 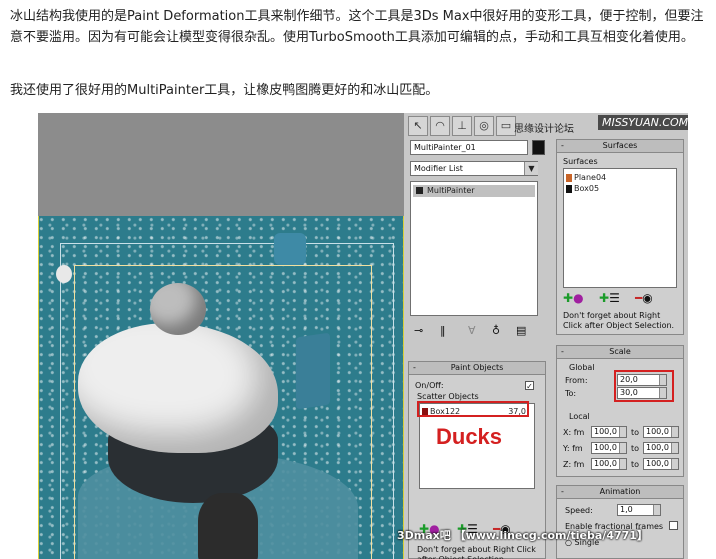 I want to click on chevron-down-icon: ▼, so click(x=531, y=168).